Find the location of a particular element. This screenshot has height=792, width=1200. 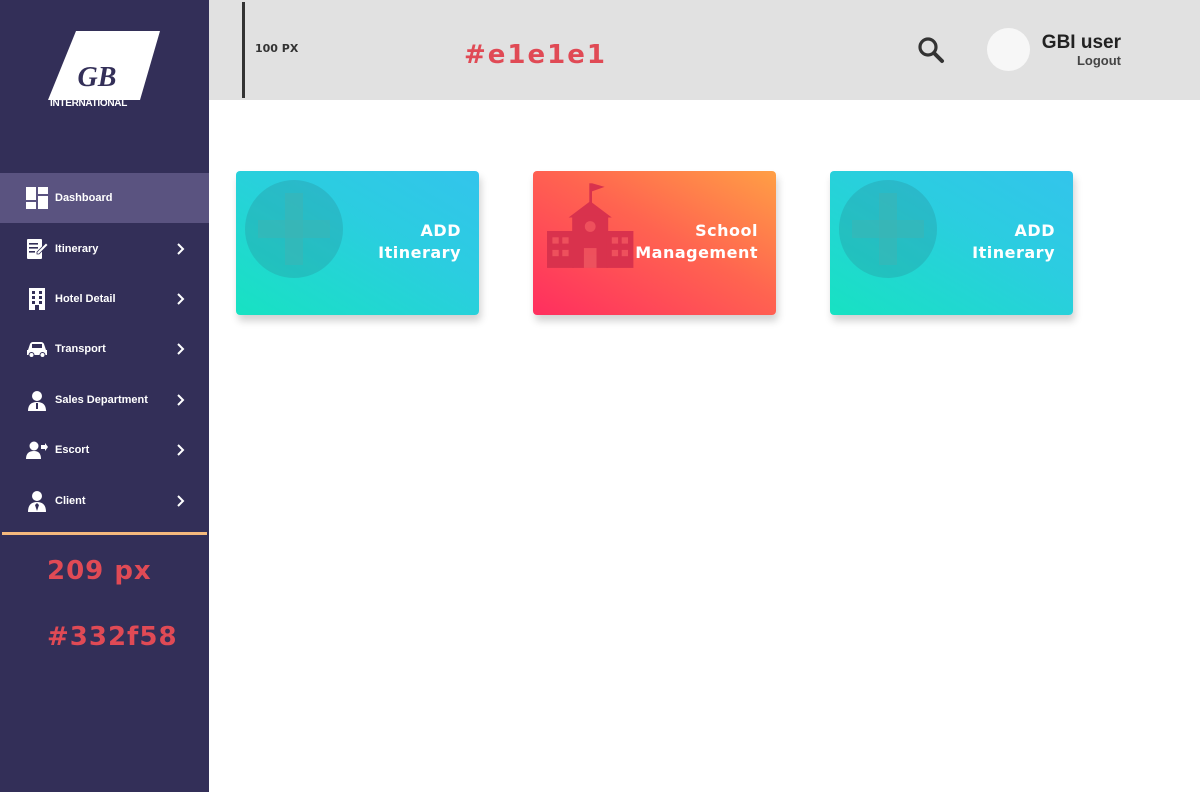

annotation-sidebar-color: #332f58 is located at coordinates (112, 637).